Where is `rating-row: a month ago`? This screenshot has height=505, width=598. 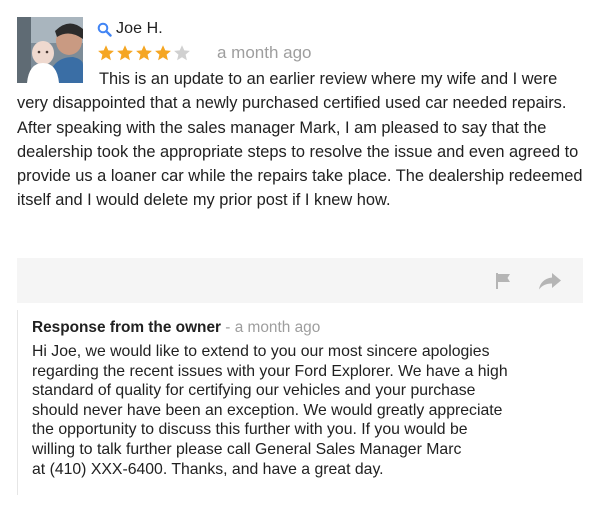 rating-row: a month ago is located at coordinates (204, 53).